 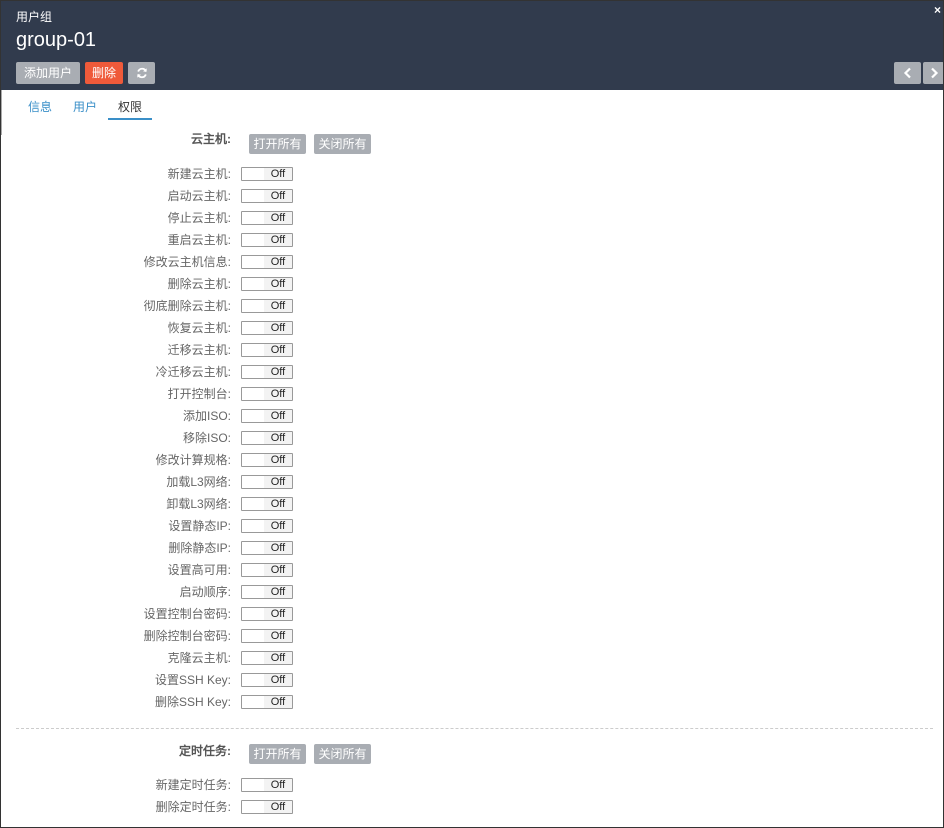 What do you see at coordinates (199, 240) in the screenshot?
I see `permission-label: 重启云主机:` at bounding box center [199, 240].